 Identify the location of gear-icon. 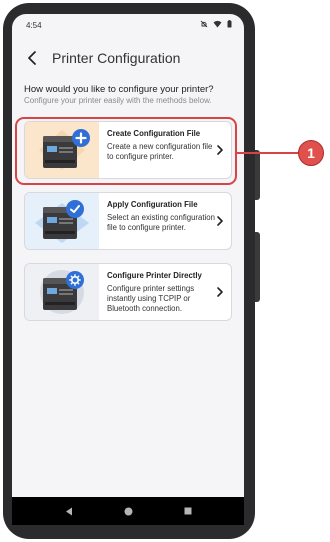
(75, 280).